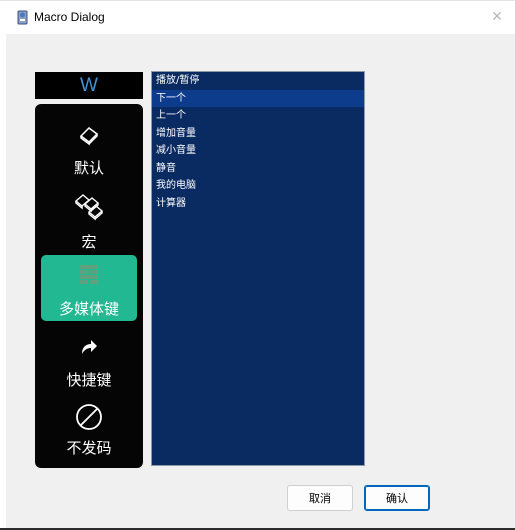 The height and width of the screenshot is (530, 515). I want to click on current-key-indicator: W, so click(89, 85).